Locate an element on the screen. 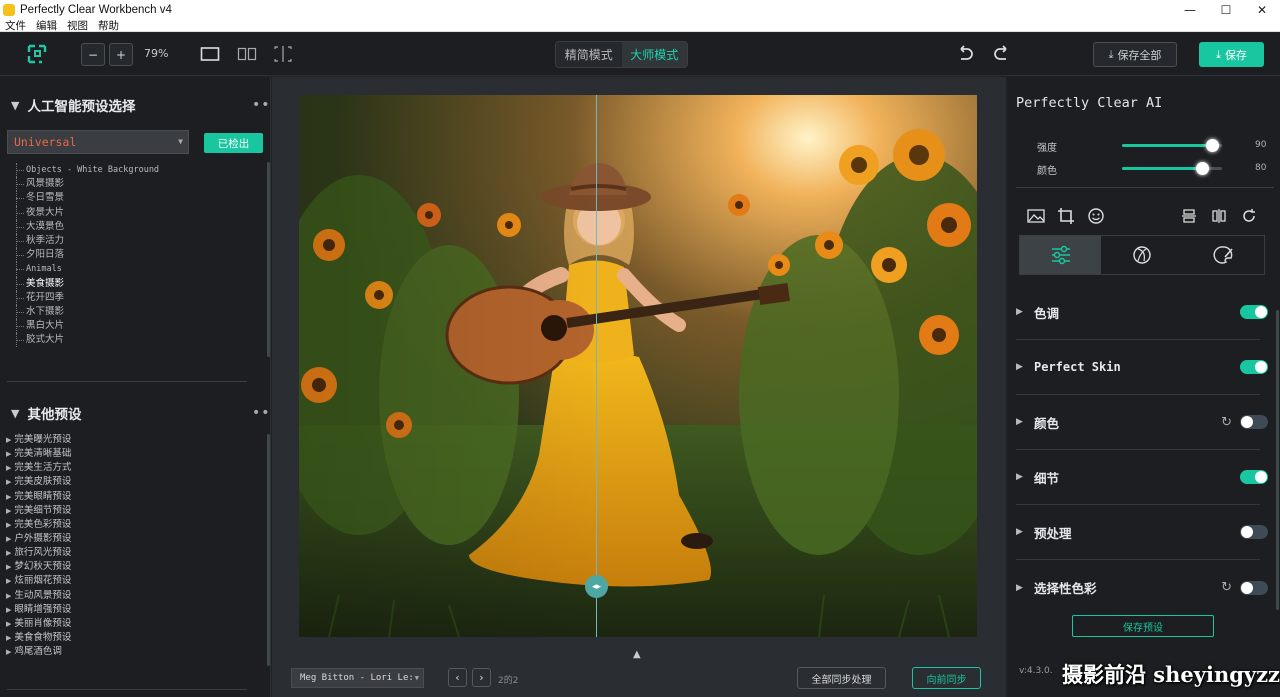 Image resolution: width=1280 pixels, height=697 pixels. list-item: ▶ 完美曝光预设 is located at coordinates (38, 440).